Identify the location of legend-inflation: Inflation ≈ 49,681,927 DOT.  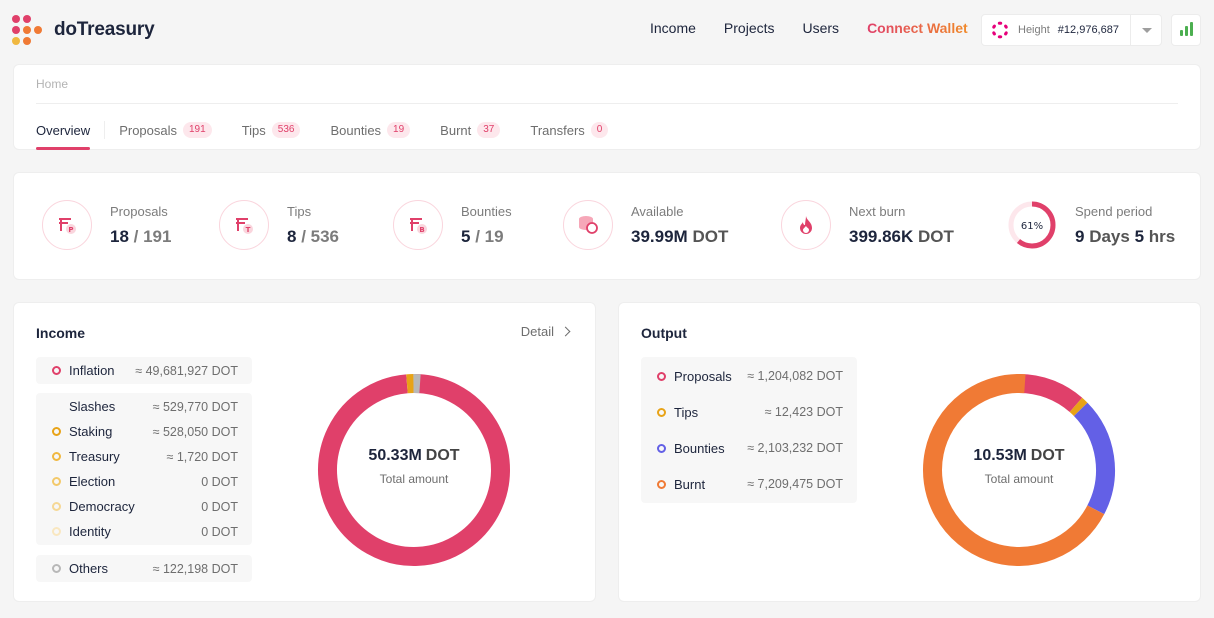
(144, 370).